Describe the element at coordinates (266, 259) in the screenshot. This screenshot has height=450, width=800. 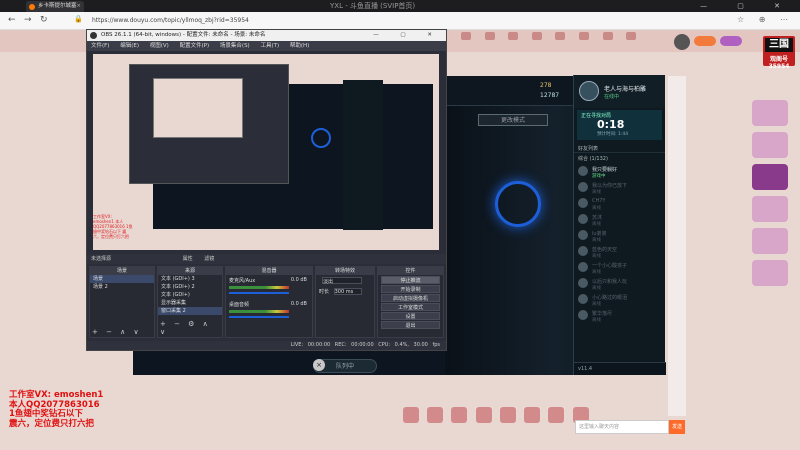
I see `obs-source-bar: 未选择源 属性 滤镜` at that location.